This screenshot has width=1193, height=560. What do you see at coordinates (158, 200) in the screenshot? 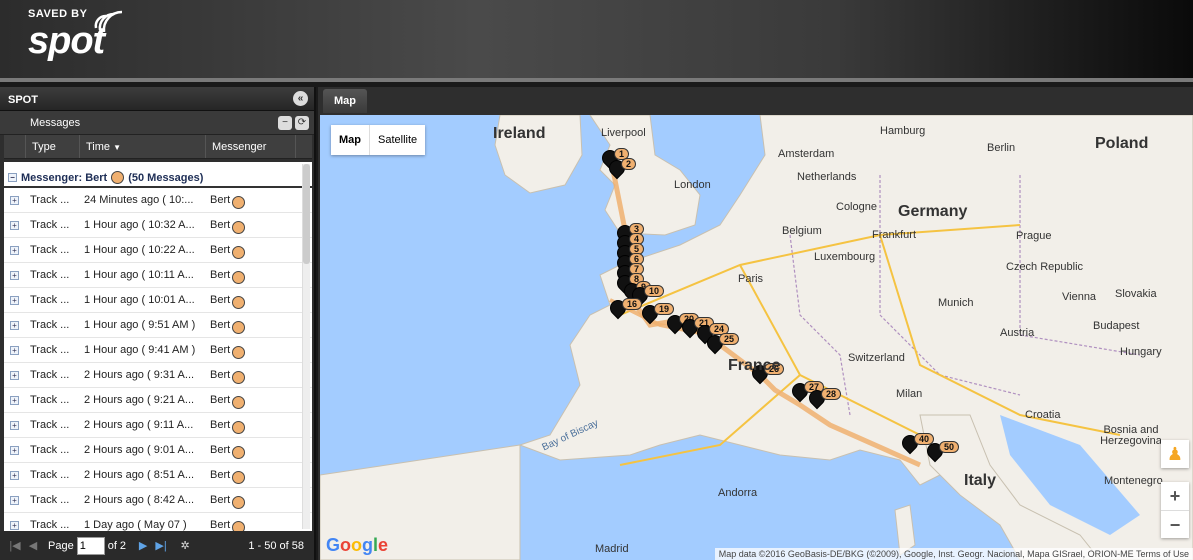
I see `table-row: + Track ... 24 Minutes ago ( 10:... Bert` at bounding box center [158, 200].